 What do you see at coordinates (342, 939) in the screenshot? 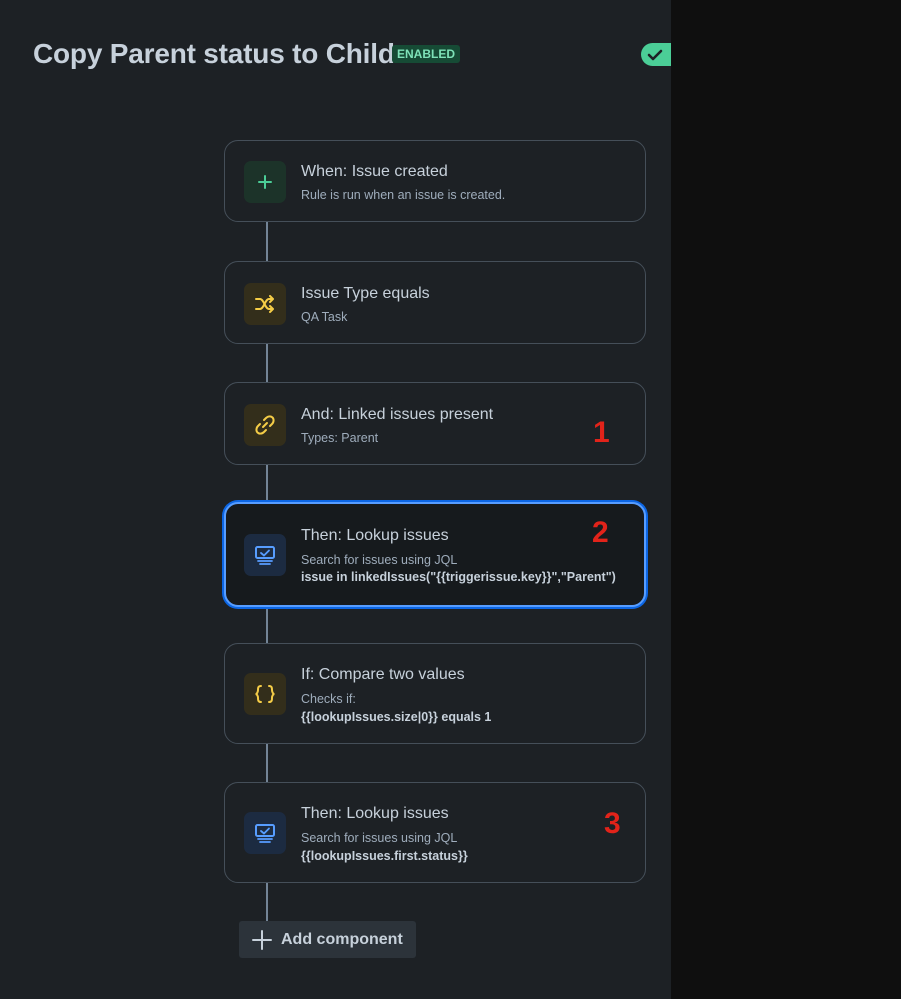
I see `add-component-label: Add component` at bounding box center [342, 939].